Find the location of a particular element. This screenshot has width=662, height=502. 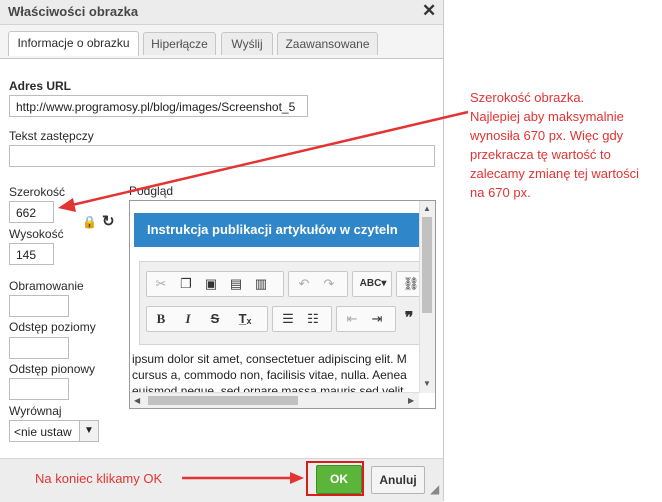

annotation-line: przekracza tę wartość to is located at coordinates (540, 154).